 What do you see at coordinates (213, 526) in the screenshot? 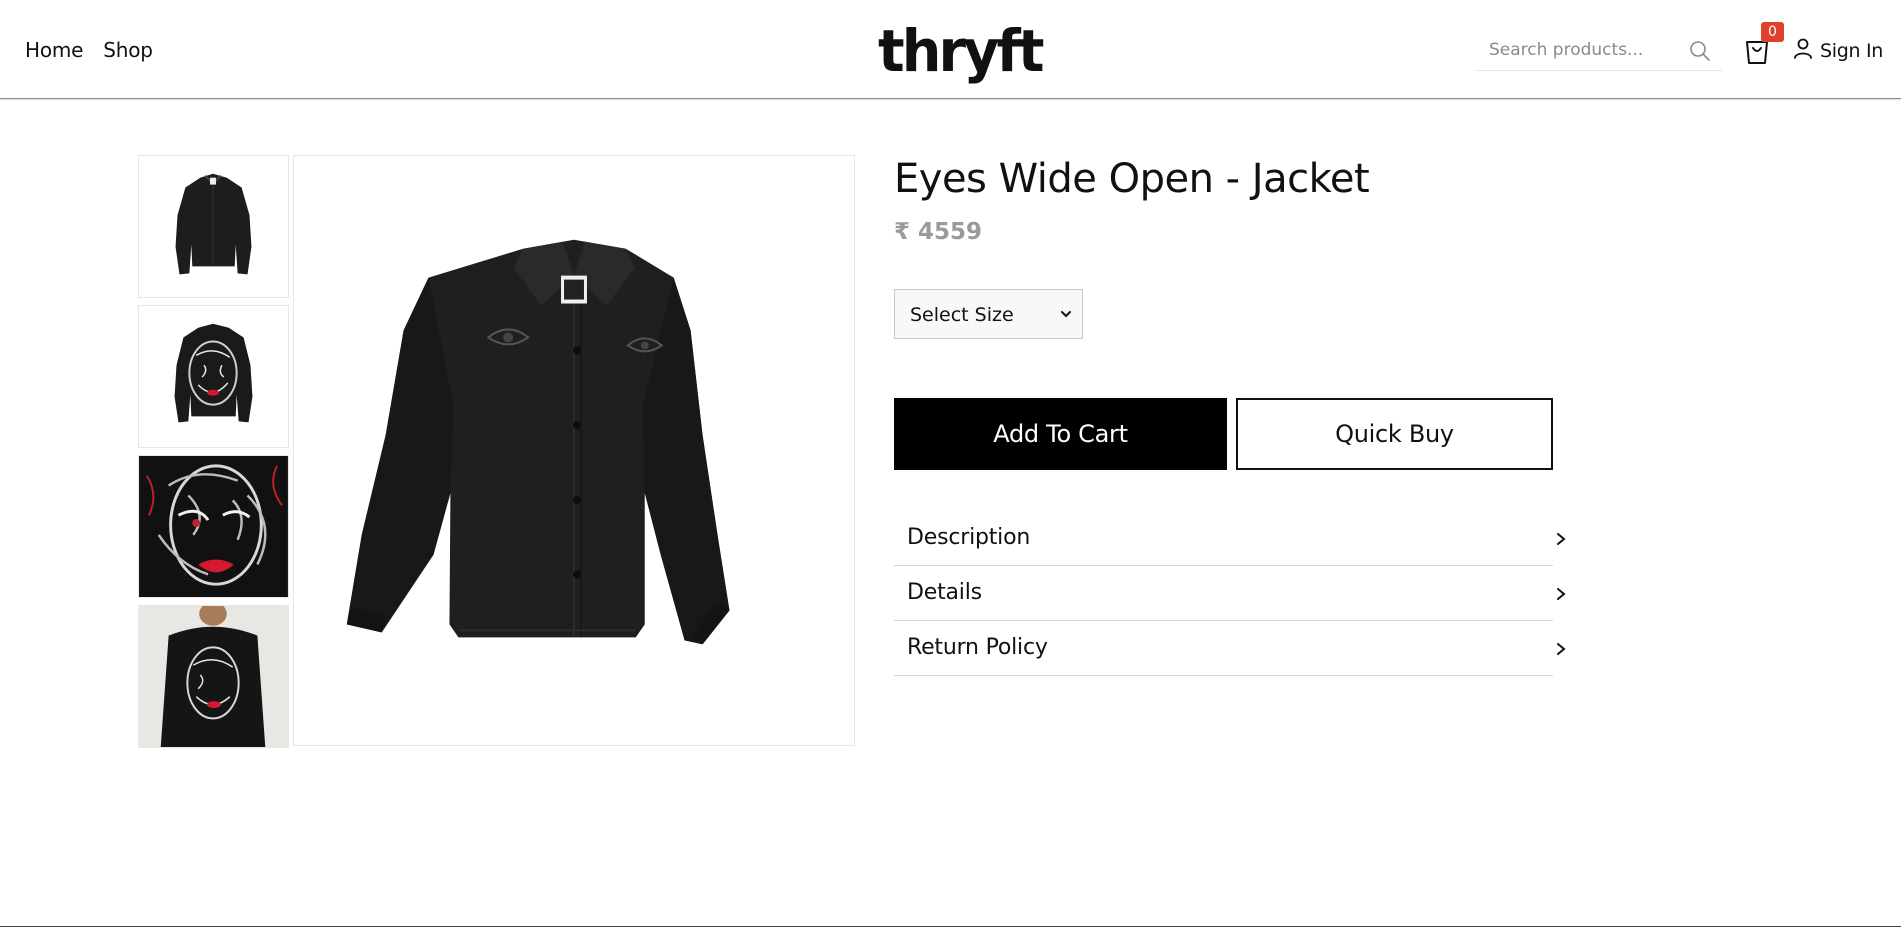
I see `thumbnail-face-closeup` at bounding box center [213, 526].